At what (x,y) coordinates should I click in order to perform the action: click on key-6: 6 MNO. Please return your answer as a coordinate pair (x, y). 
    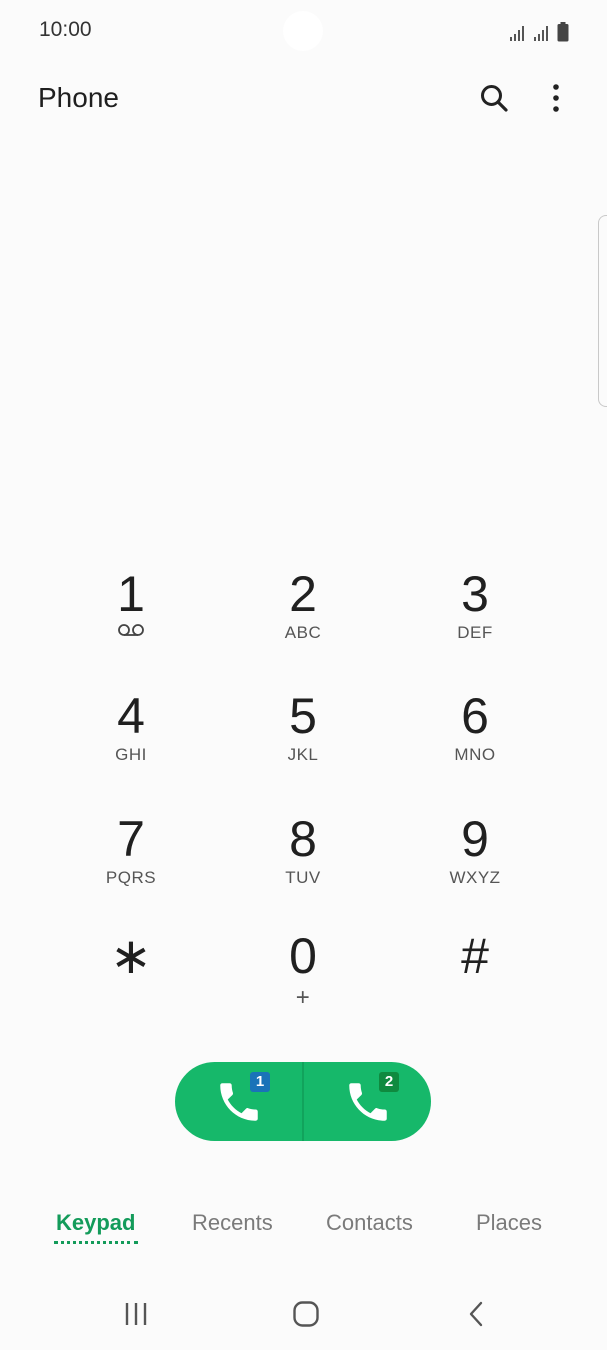
    Looking at the image, I should click on (475, 742).